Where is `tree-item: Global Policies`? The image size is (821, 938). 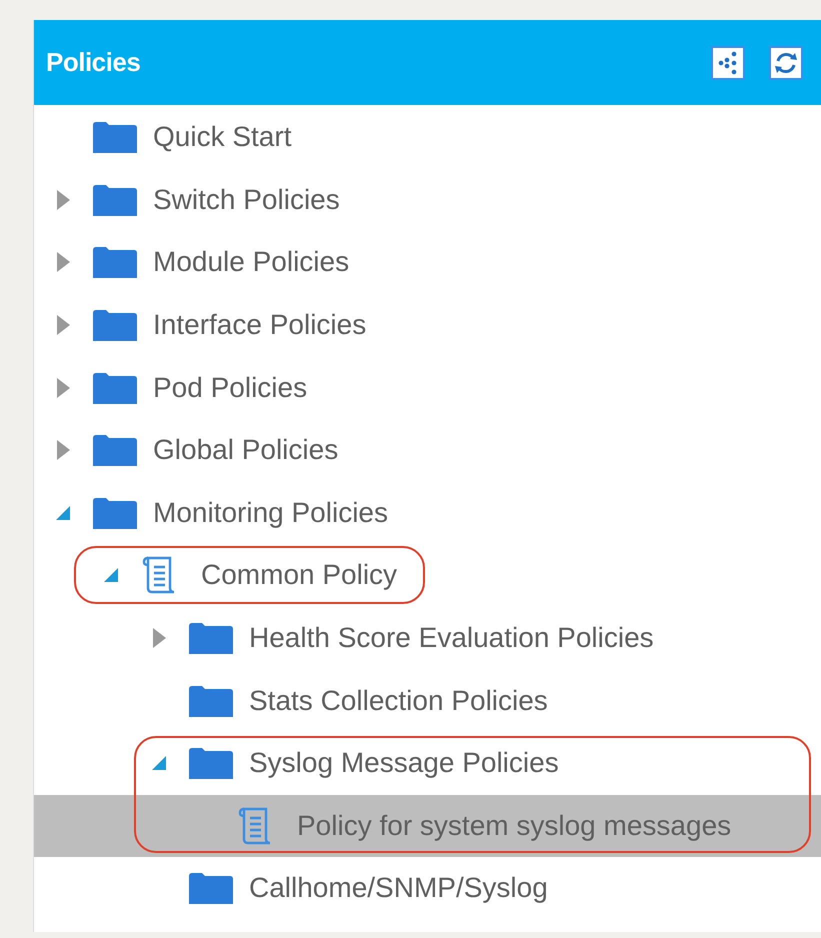
tree-item: Global Policies is located at coordinates (245, 450).